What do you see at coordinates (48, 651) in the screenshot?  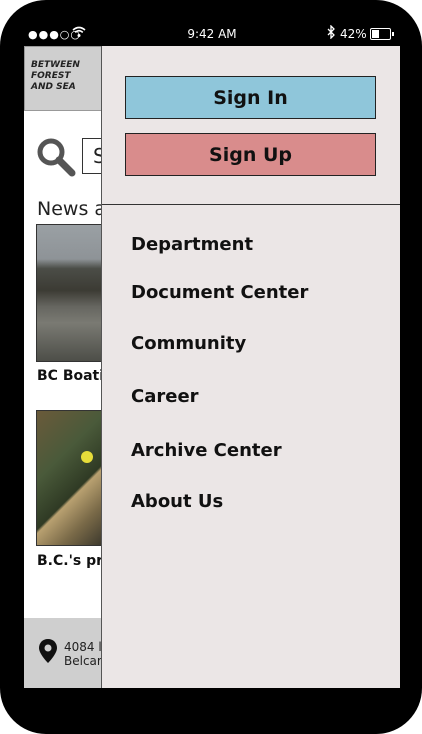 I see `map-pin-icon` at bounding box center [48, 651].